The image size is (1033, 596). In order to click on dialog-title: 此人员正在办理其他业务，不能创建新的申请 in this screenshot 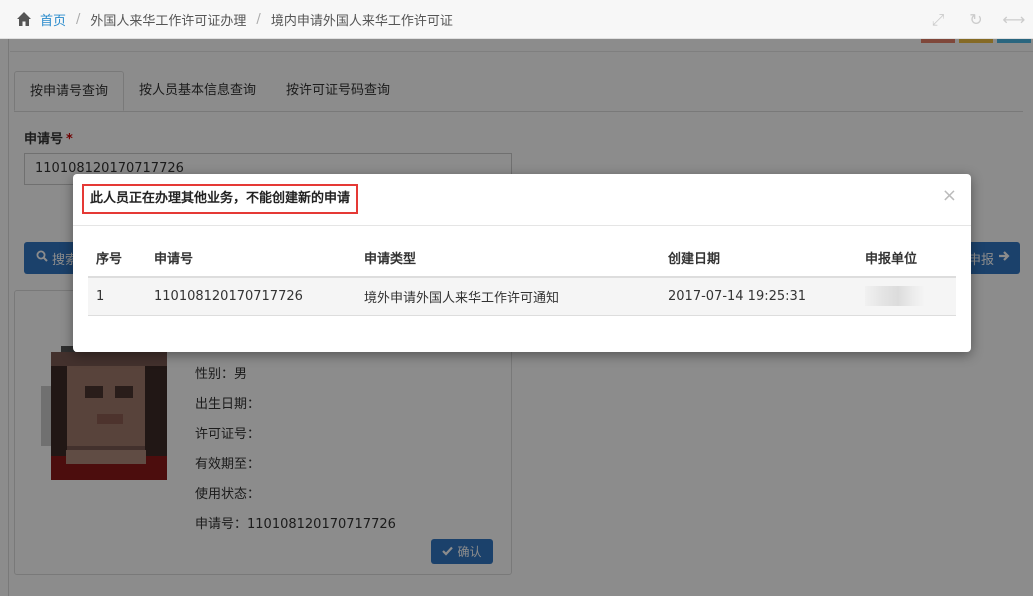, I will do `click(220, 199)`.